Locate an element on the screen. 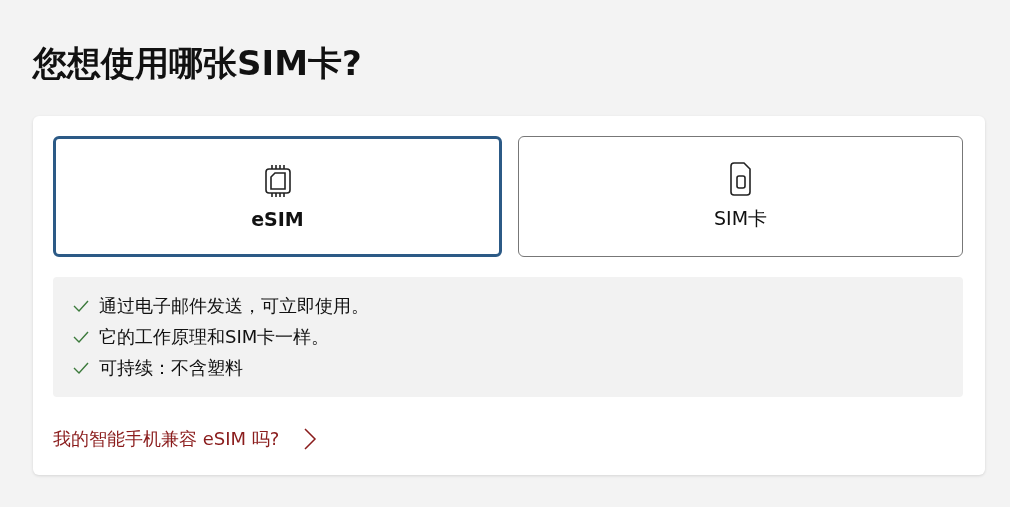 This screenshot has height=507, width=1010. benefit-text: 它的工作原理和SIM卡一样。 is located at coordinates (214, 337).